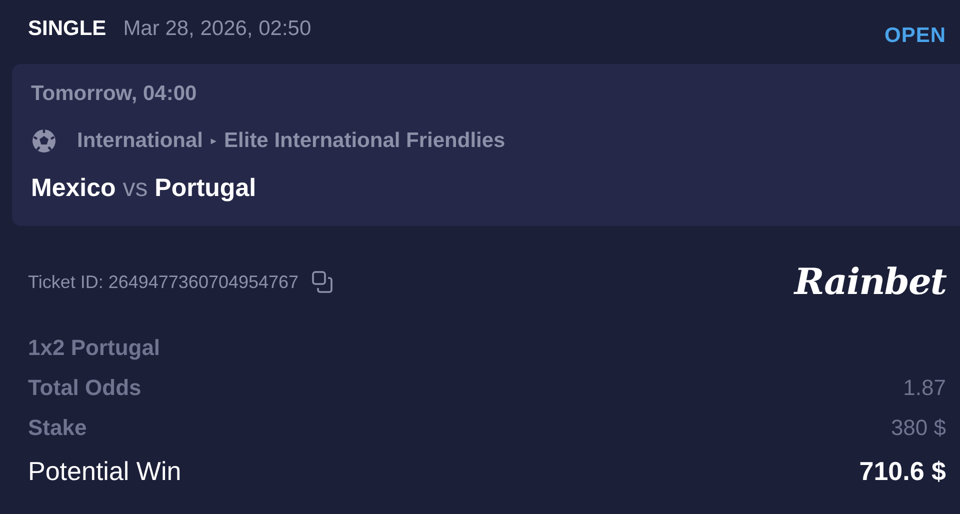 Image resolution: width=960 pixels, height=514 pixels. What do you see at coordinates (67, 29) in the screenshot?
I see `bet-type: SINGLE` at bounding box center [67, 29].